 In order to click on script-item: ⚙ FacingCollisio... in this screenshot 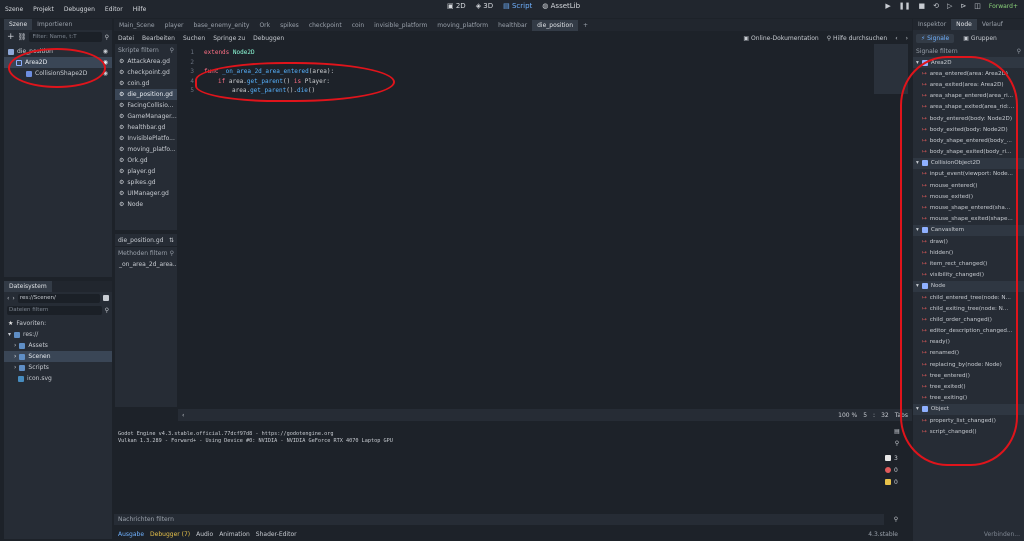, I will do `click(146, 105)`.